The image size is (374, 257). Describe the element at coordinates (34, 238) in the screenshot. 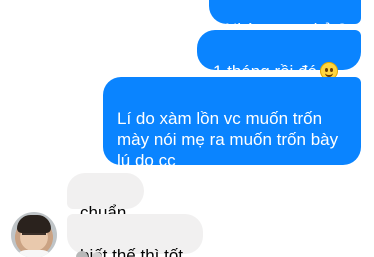

I see `avatar-glasses` at that location.